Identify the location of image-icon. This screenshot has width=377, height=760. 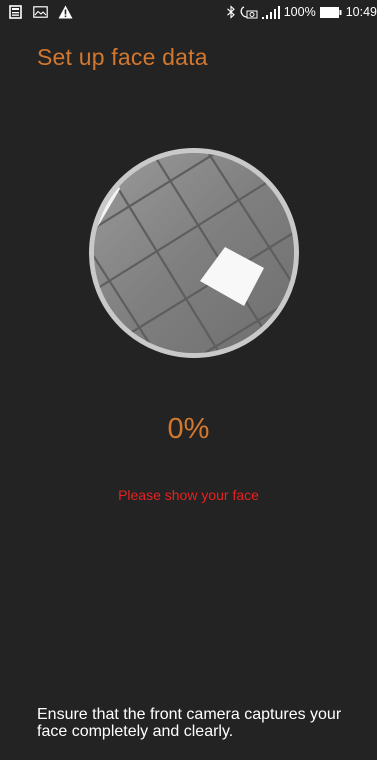
(40, 12).